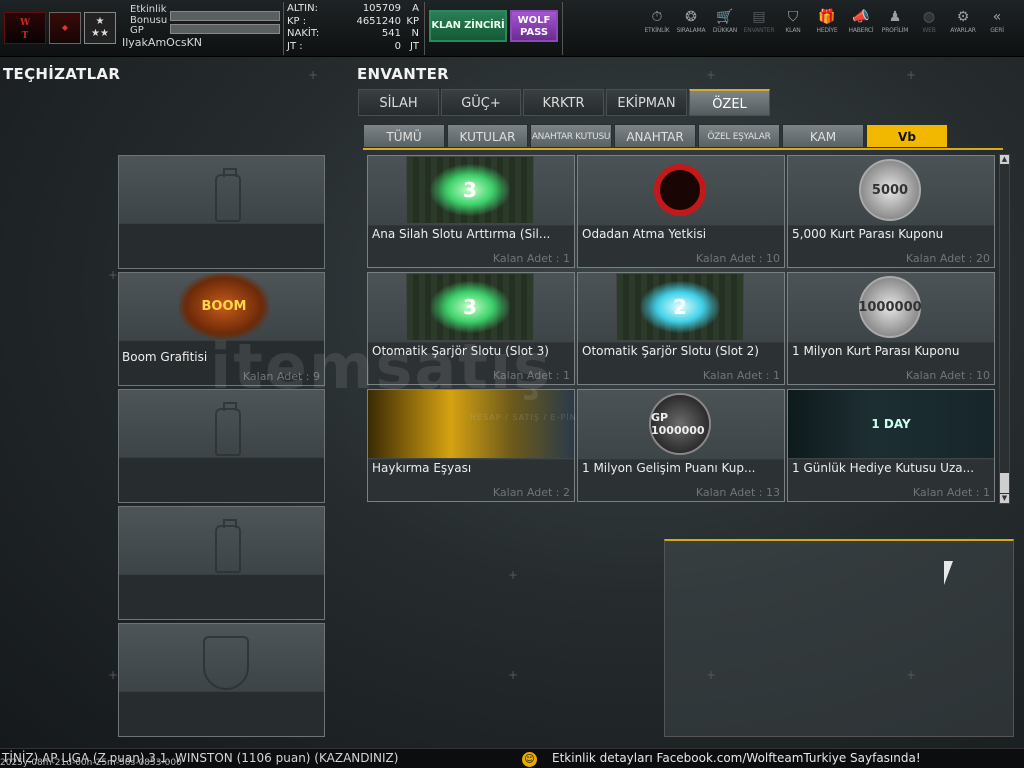 The width and height of the screenshot is (1024, 768). I want to click on inventory-item-name: 1 Milyon Kurt Parası Kuponu, so click(876, 351).